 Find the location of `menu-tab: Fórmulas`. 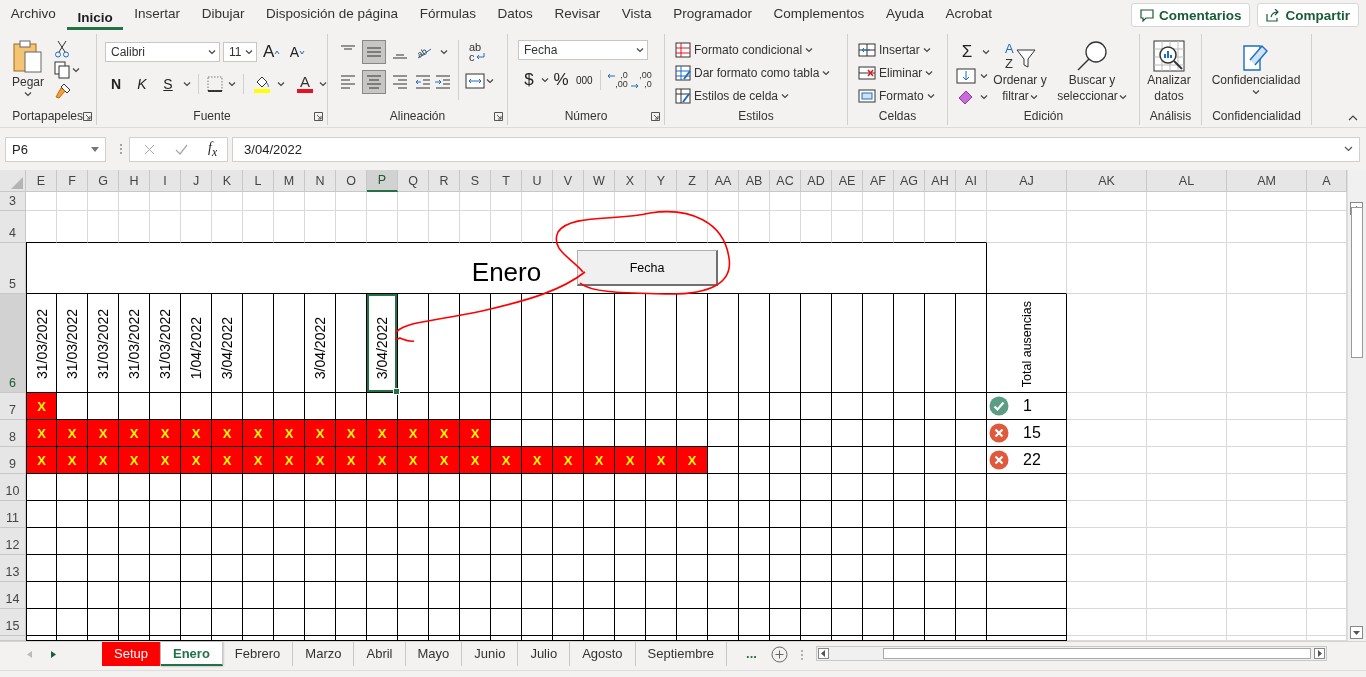

menu-tab: Fórmulas is located at coordinates (447, 15).